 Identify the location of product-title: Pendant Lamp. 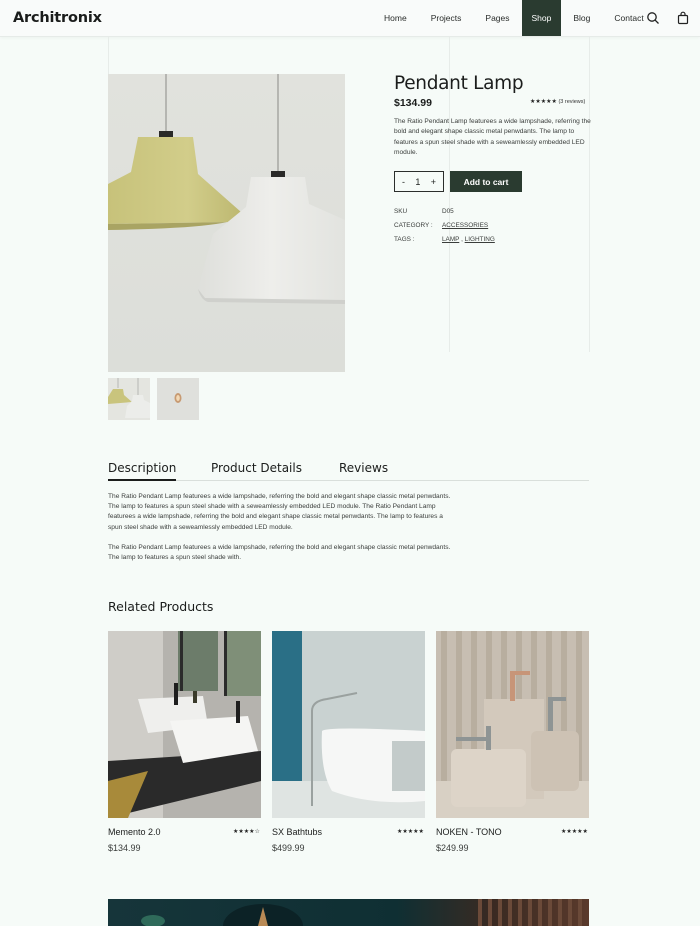
(459, 83).